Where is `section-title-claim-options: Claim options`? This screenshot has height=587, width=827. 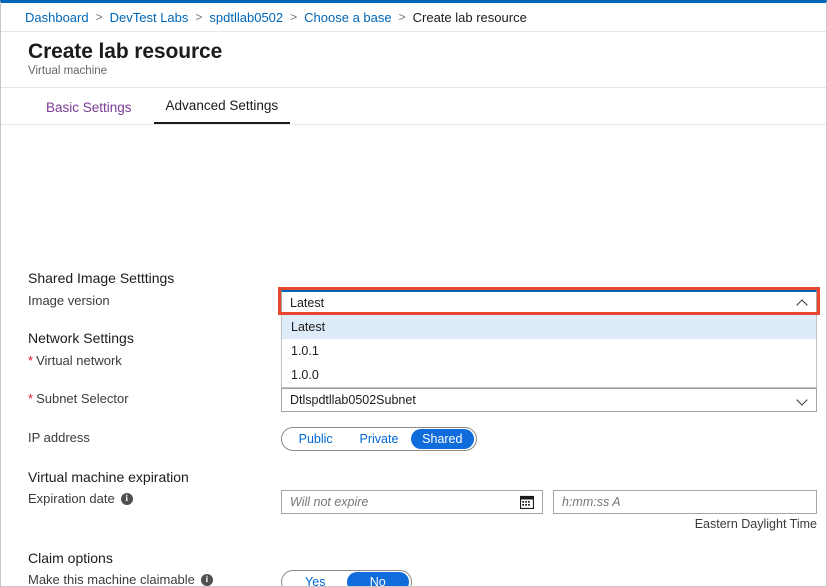 section-title-claim-options: Claim options is located at coordinates (70, 558).